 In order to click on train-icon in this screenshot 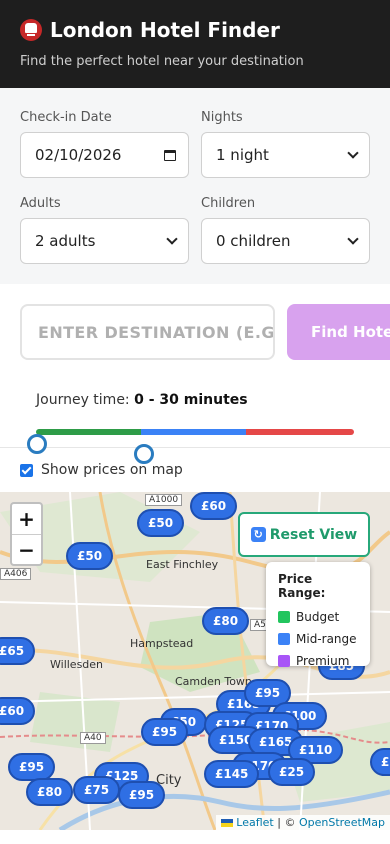, I will do `click(31, 30)`.